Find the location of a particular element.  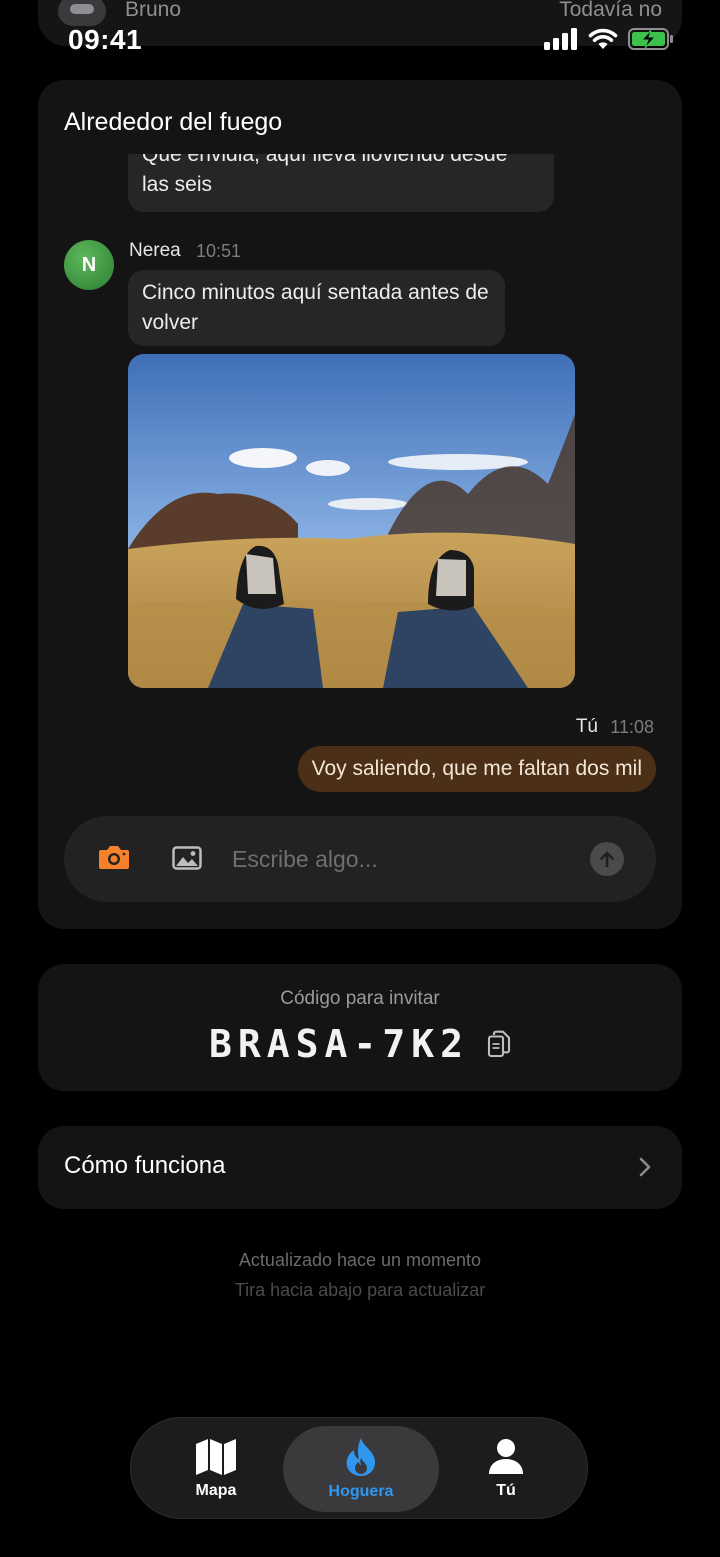

tab-hoguera: Hoguera is located at coordinates (361, 1469).